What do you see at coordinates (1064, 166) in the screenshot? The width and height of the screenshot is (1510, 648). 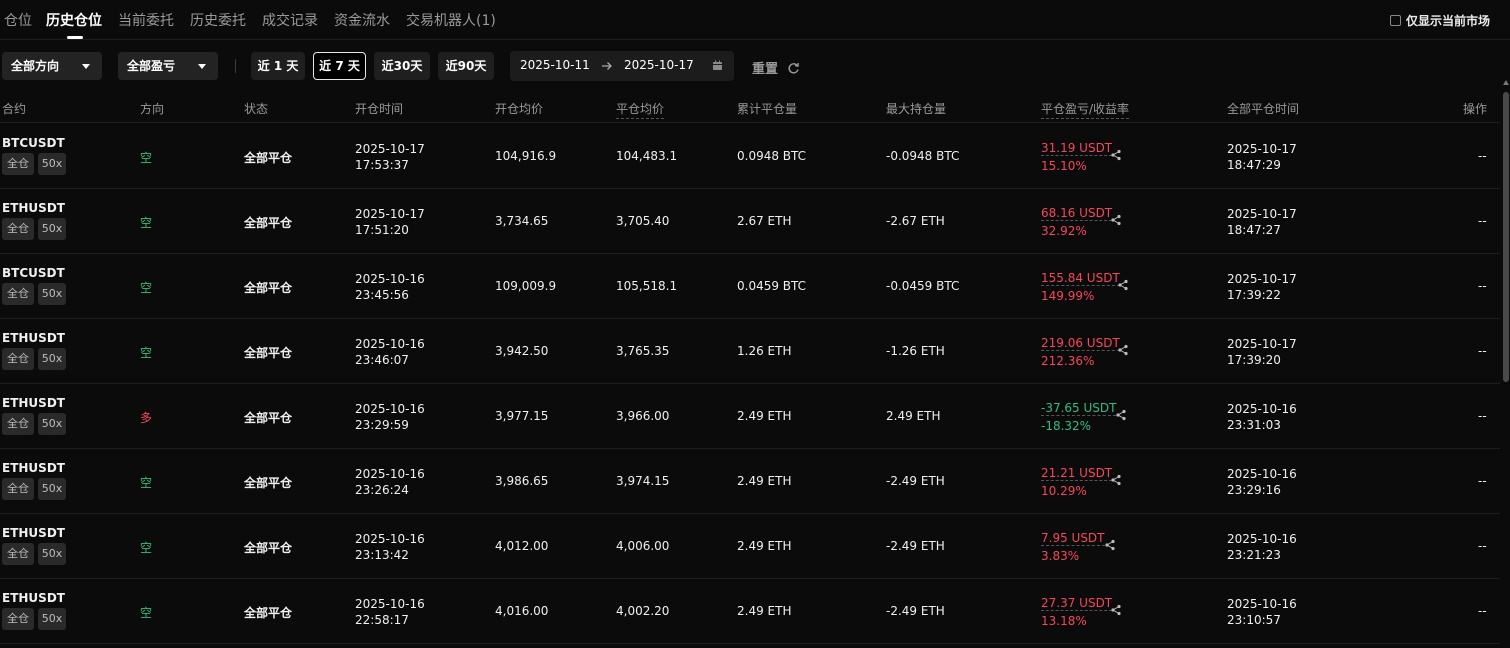 I see `roi-value: 15.10%` at bounding box center [1064, 166].